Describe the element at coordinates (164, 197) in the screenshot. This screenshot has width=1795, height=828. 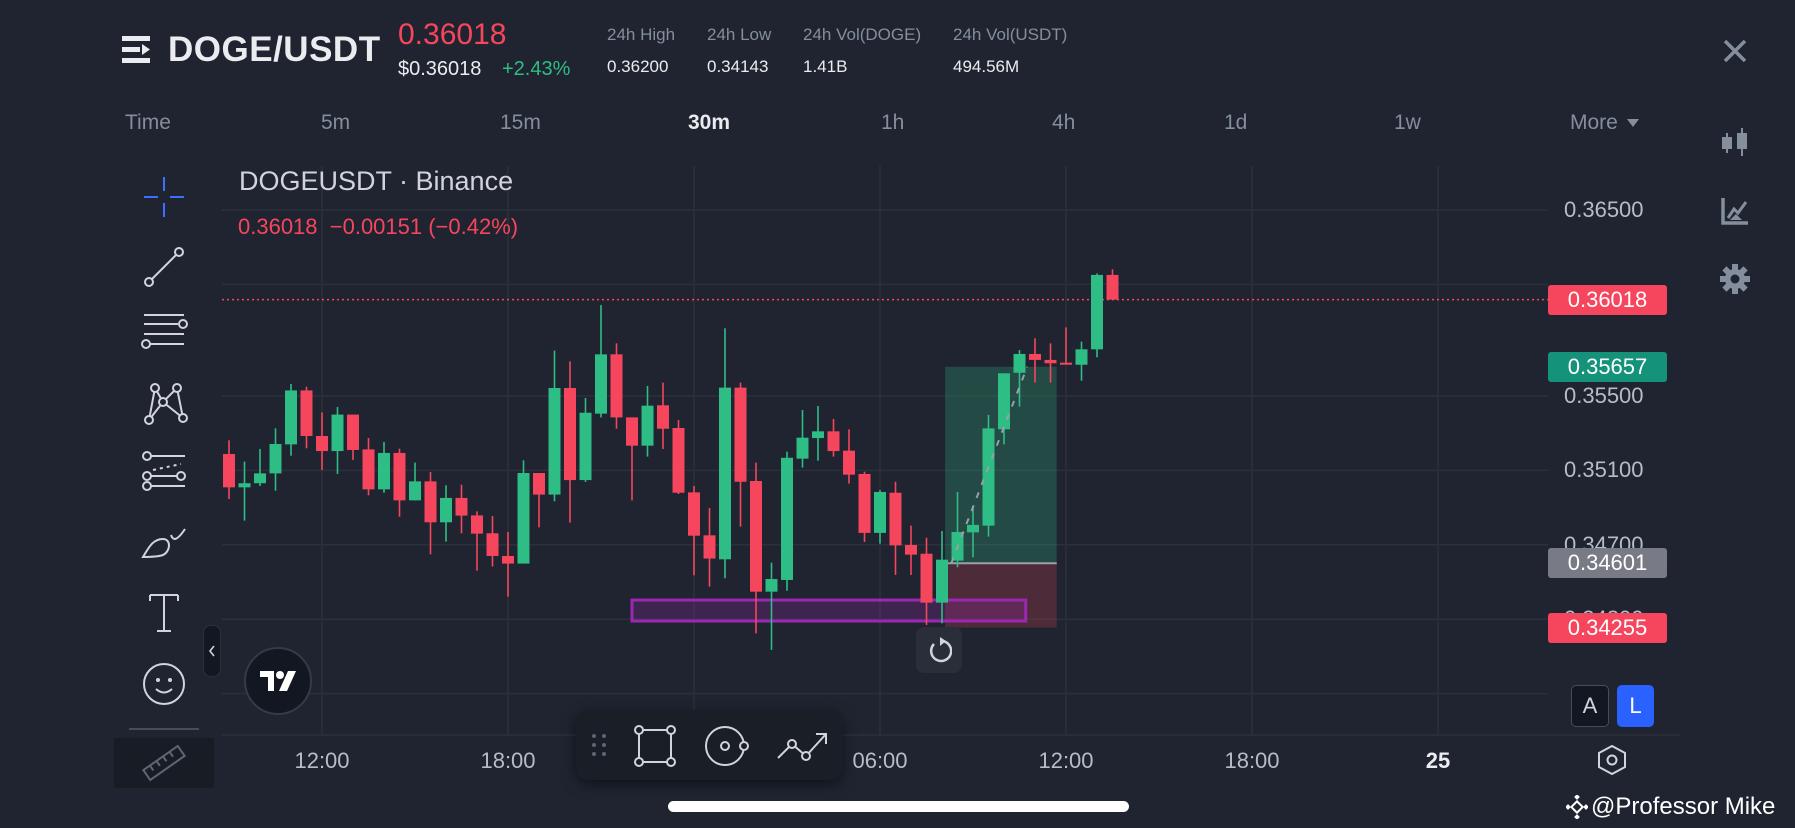
I see `crosshair-tool-icon` at that location.